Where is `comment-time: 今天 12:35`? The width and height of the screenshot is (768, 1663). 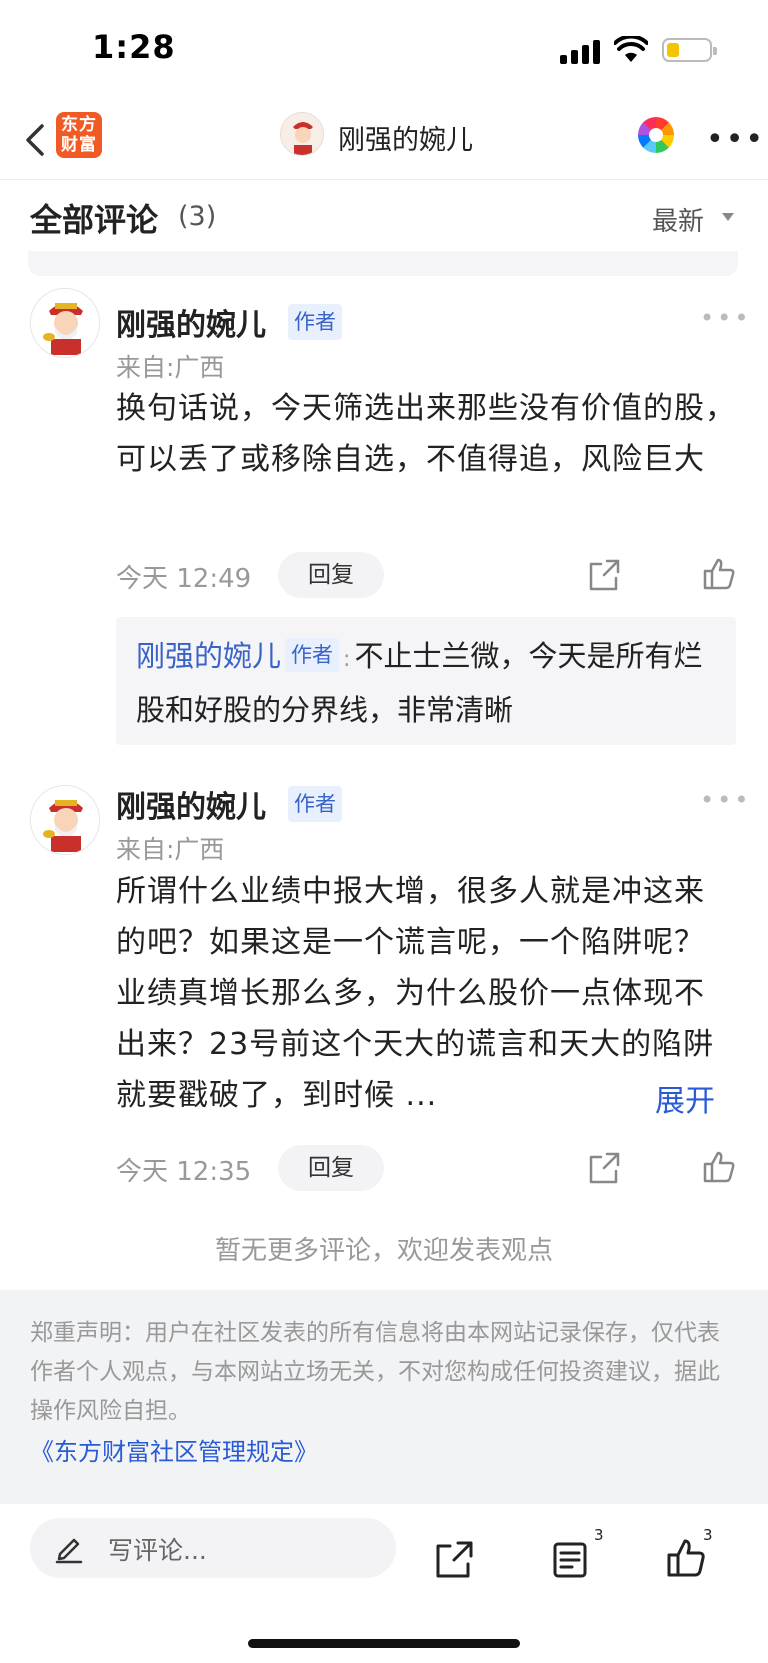 comment-time: 今天 12:35 is located at coordinates (184, 1172).